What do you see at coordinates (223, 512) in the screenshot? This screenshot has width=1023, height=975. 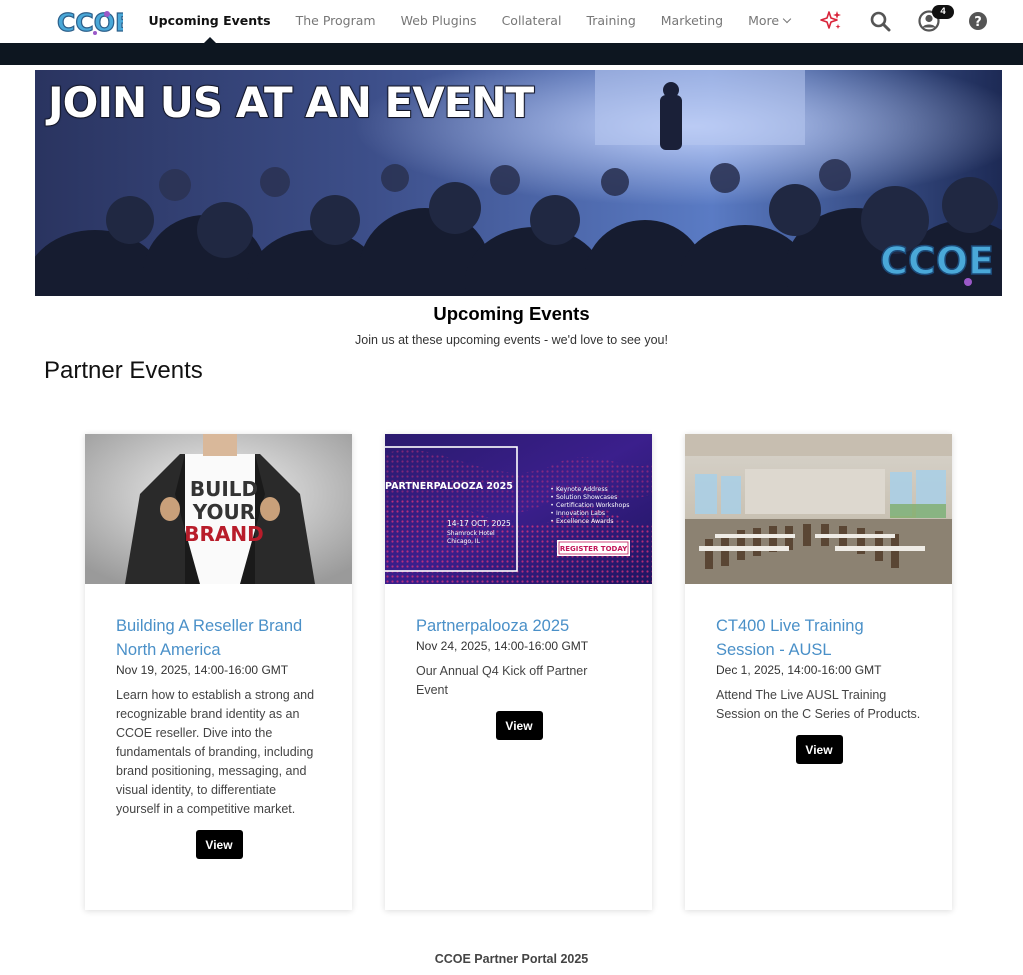 I see `image-text: YOUR` at bounding box center [223, 512].